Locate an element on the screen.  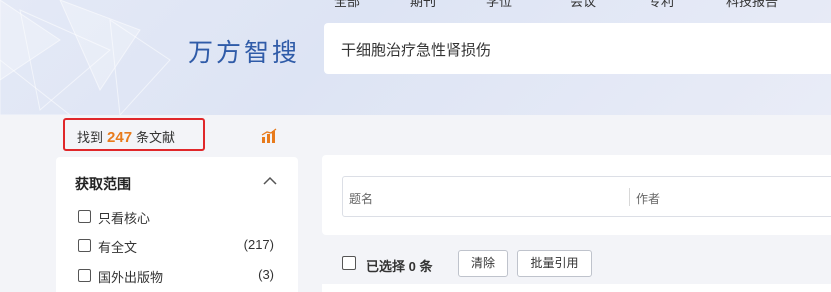
result-count-number: 247 is located at coordinates (120, 137).